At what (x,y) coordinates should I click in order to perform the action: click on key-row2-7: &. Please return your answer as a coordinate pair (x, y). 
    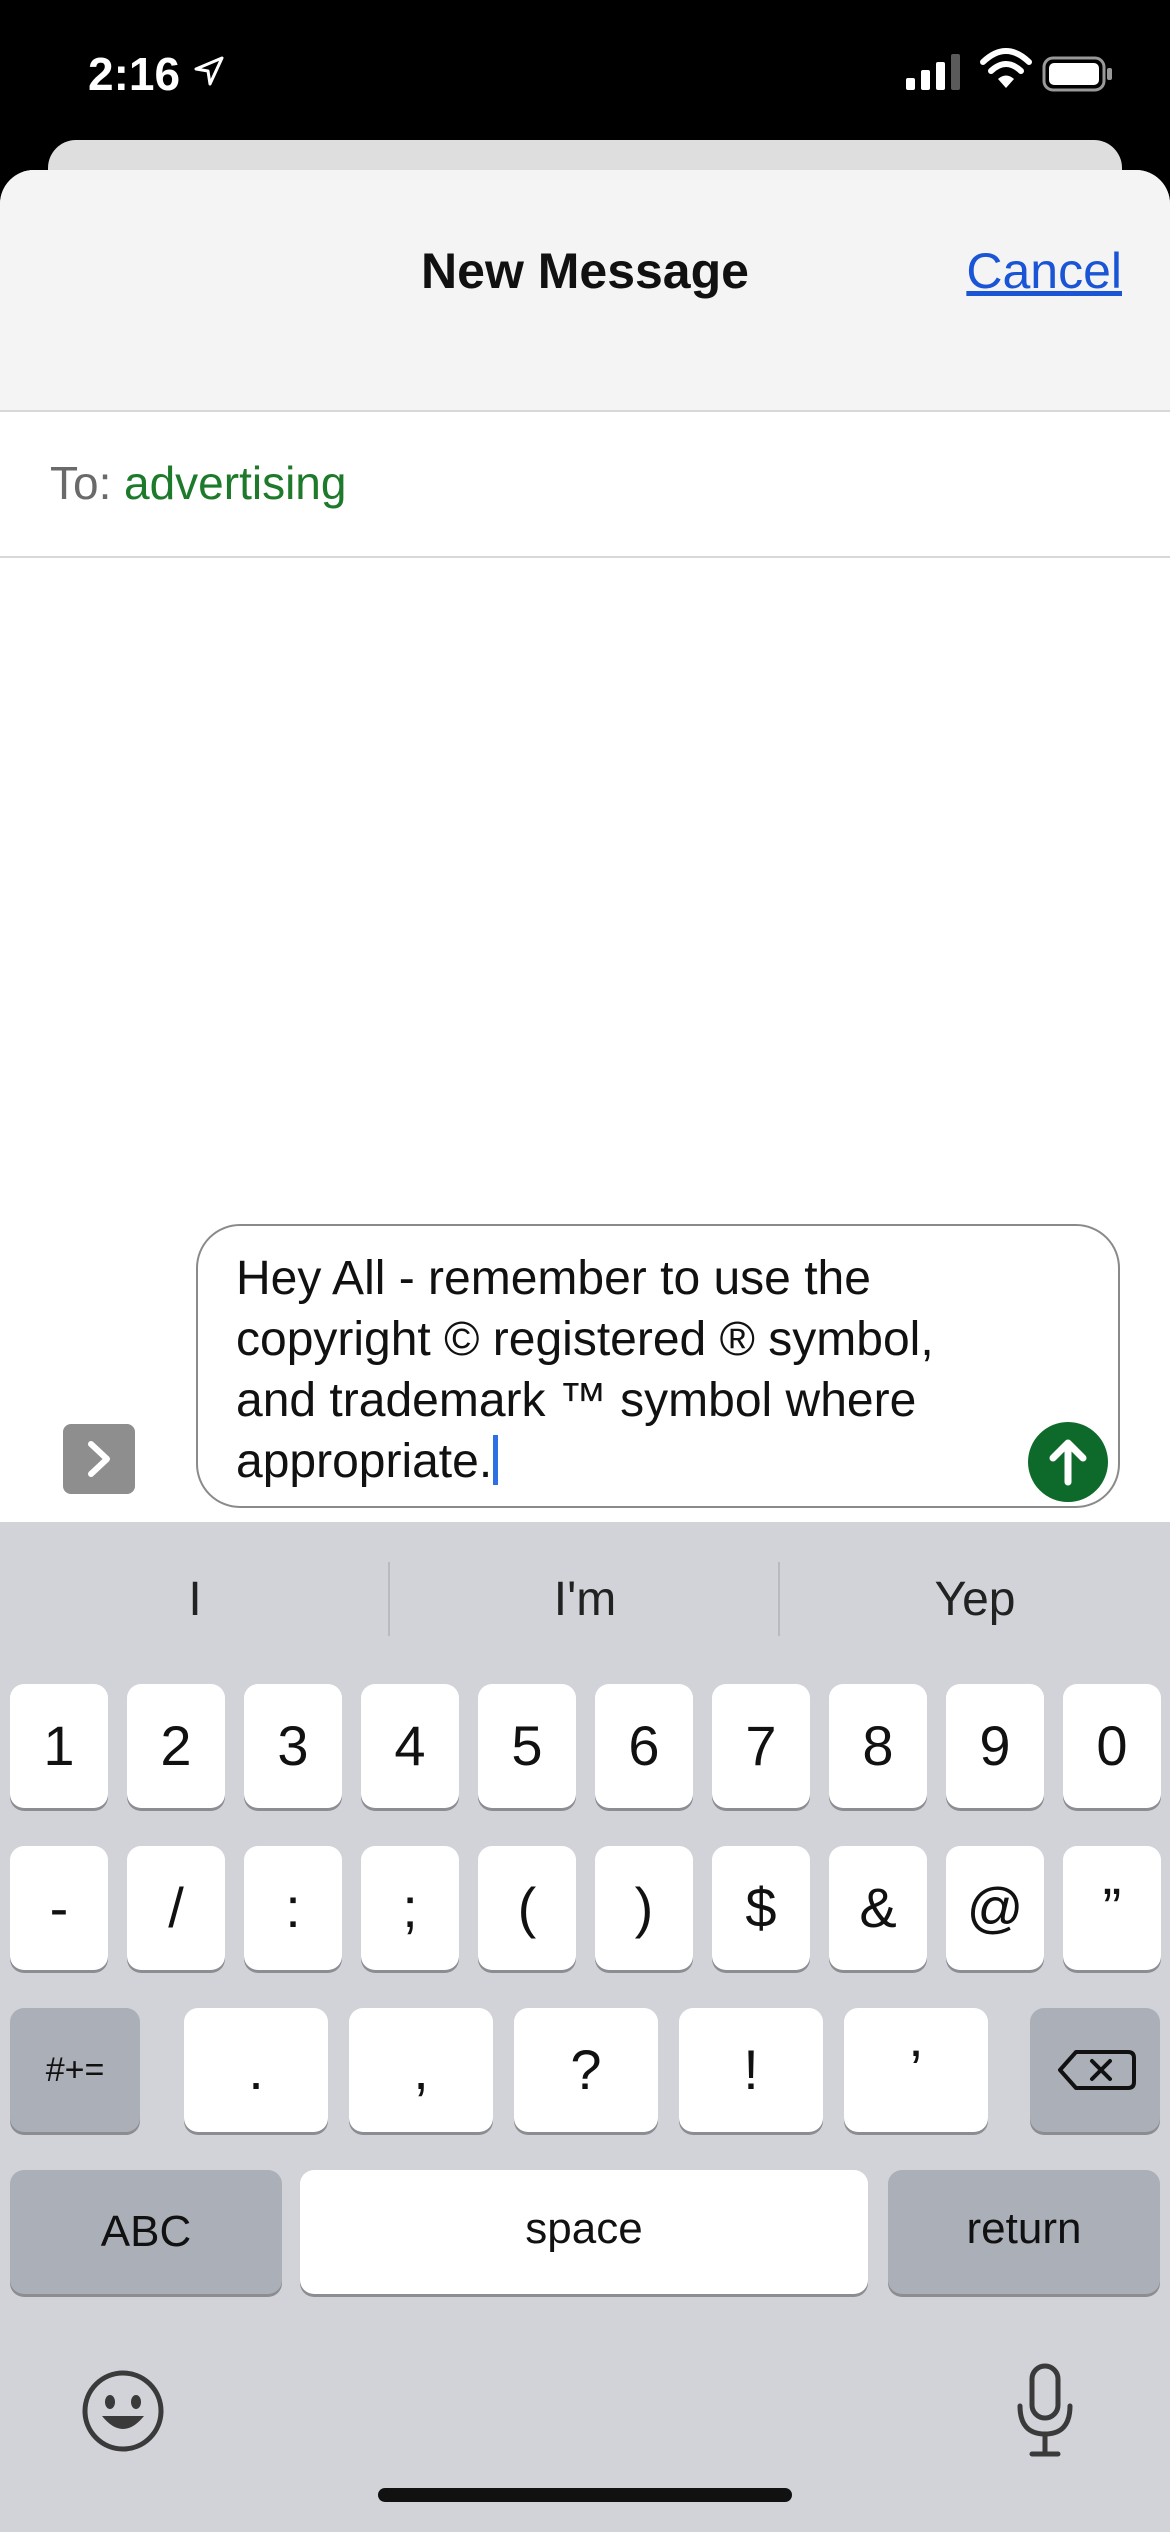
    Looking at the image, I should click on (878, 1908).